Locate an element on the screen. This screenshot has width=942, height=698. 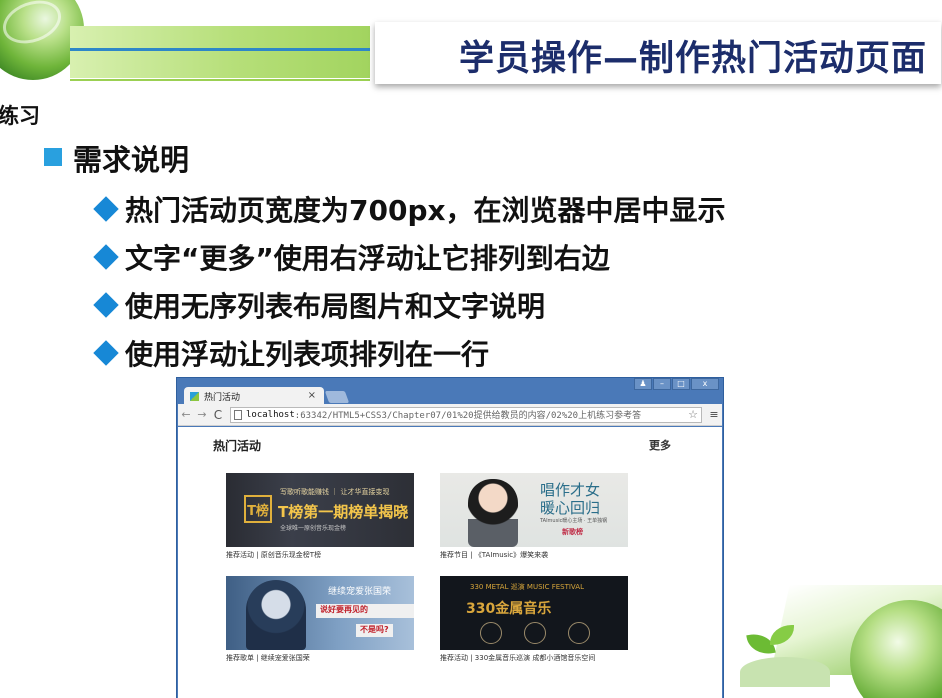
close-icon: × is located at coordinates (312, 395).